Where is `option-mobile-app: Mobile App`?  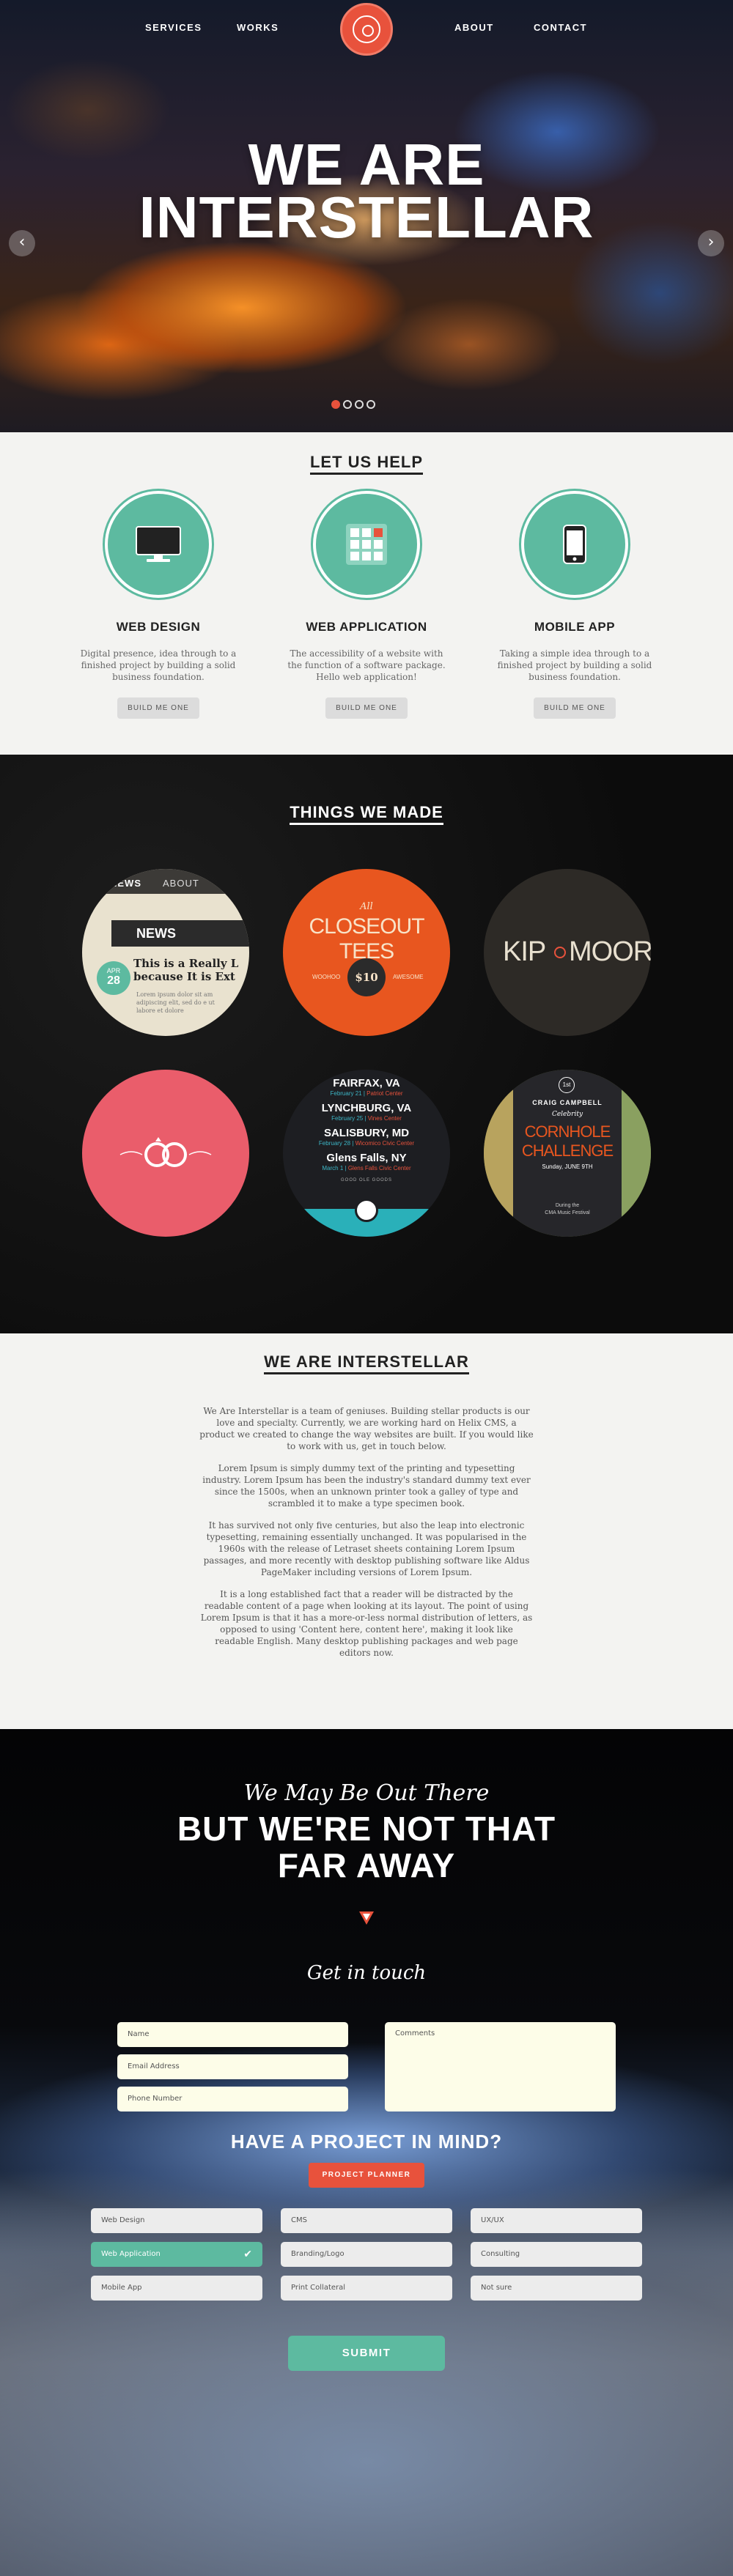 option-mobile-app: Mobile App is located at coordinates (176, 2288).